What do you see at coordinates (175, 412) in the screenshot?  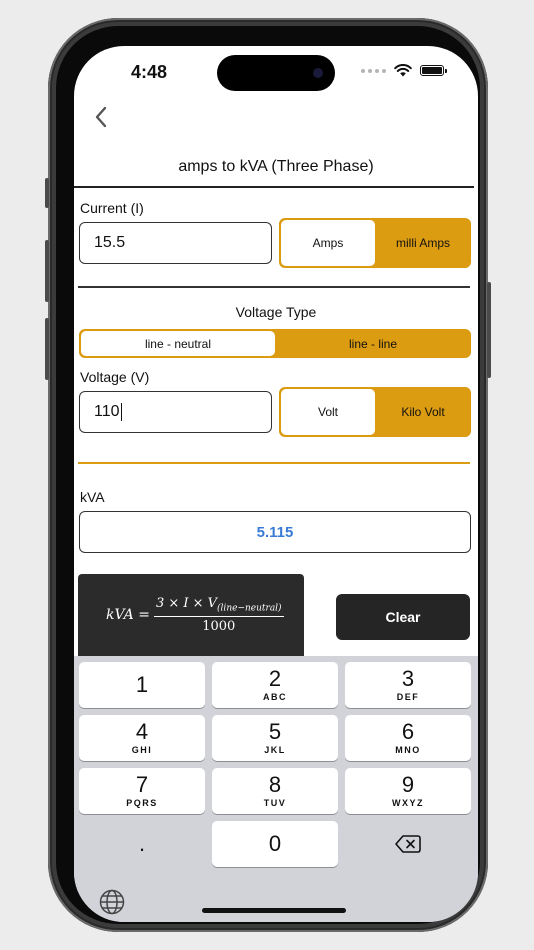 I see `voltage-input: 110` at bounding box center [175, 412].